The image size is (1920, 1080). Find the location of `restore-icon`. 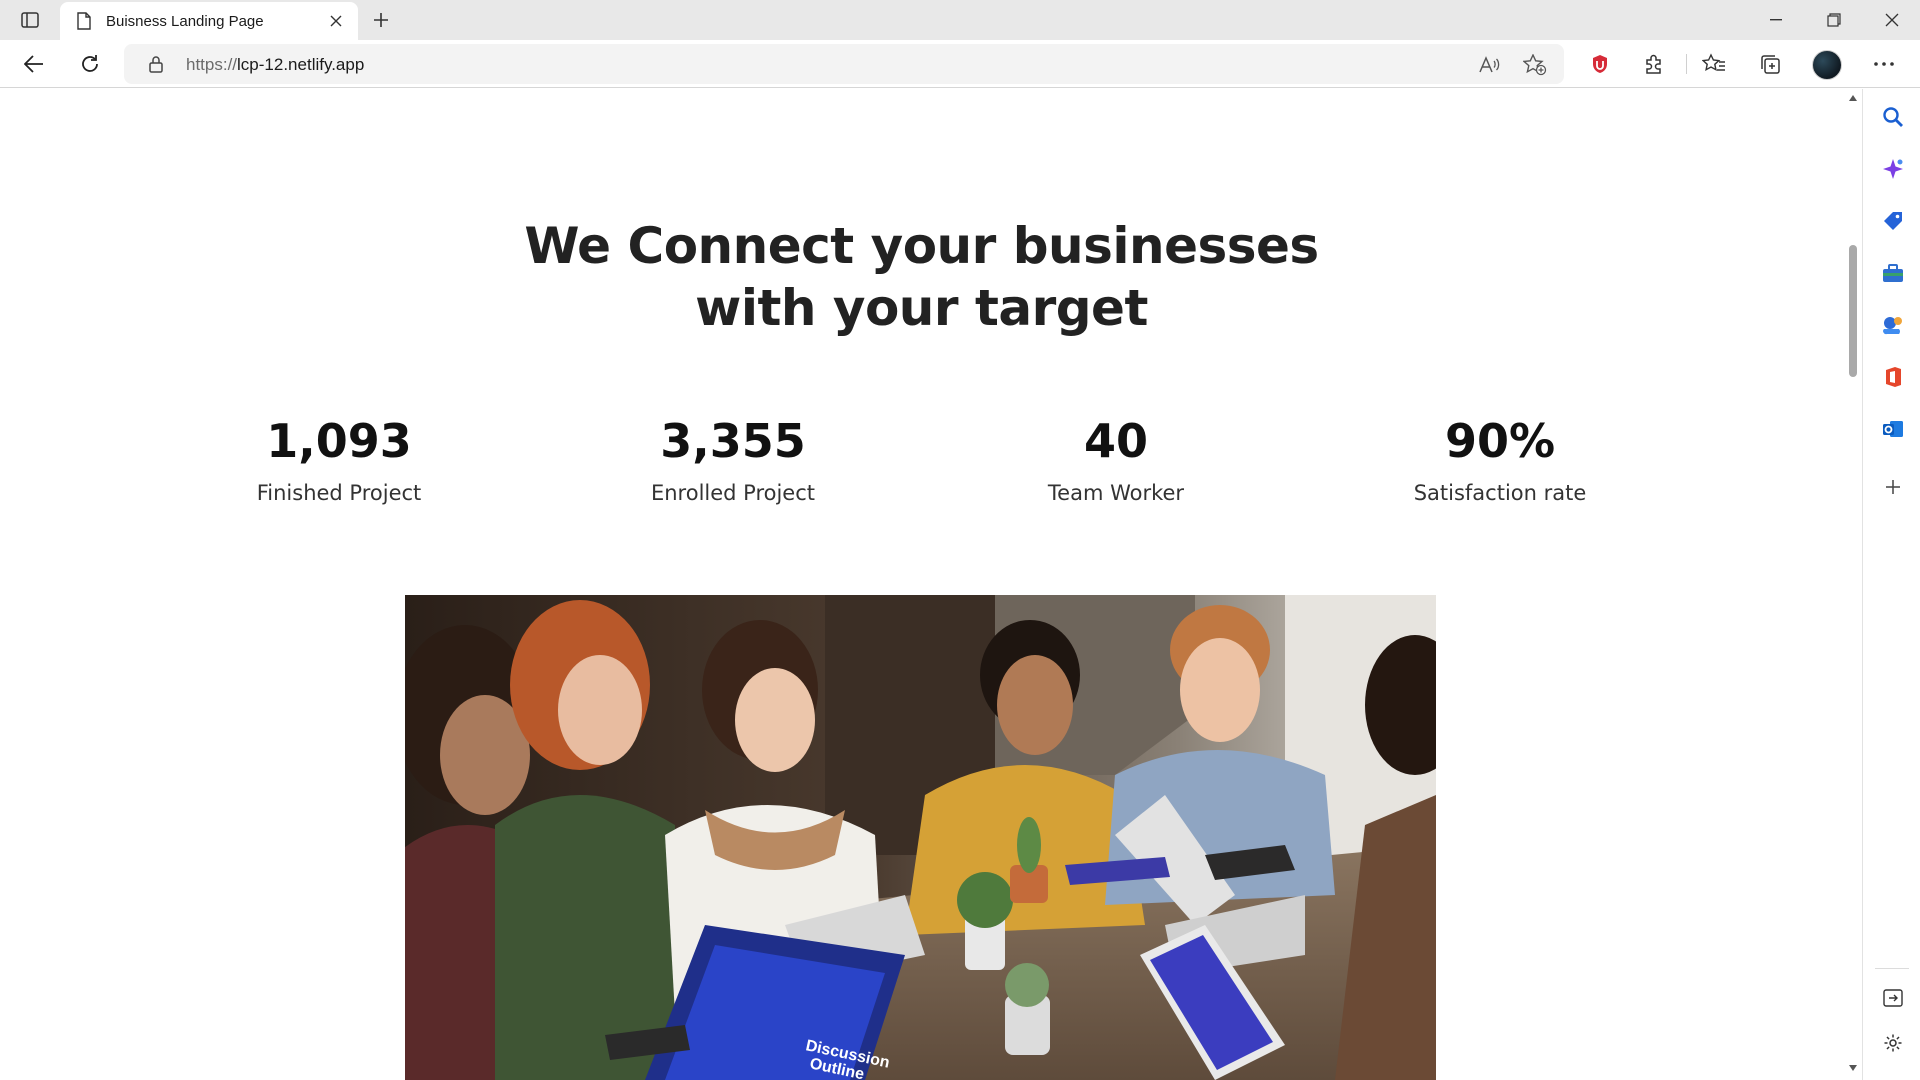

restore-icon is located at coordinates (1834, 20).